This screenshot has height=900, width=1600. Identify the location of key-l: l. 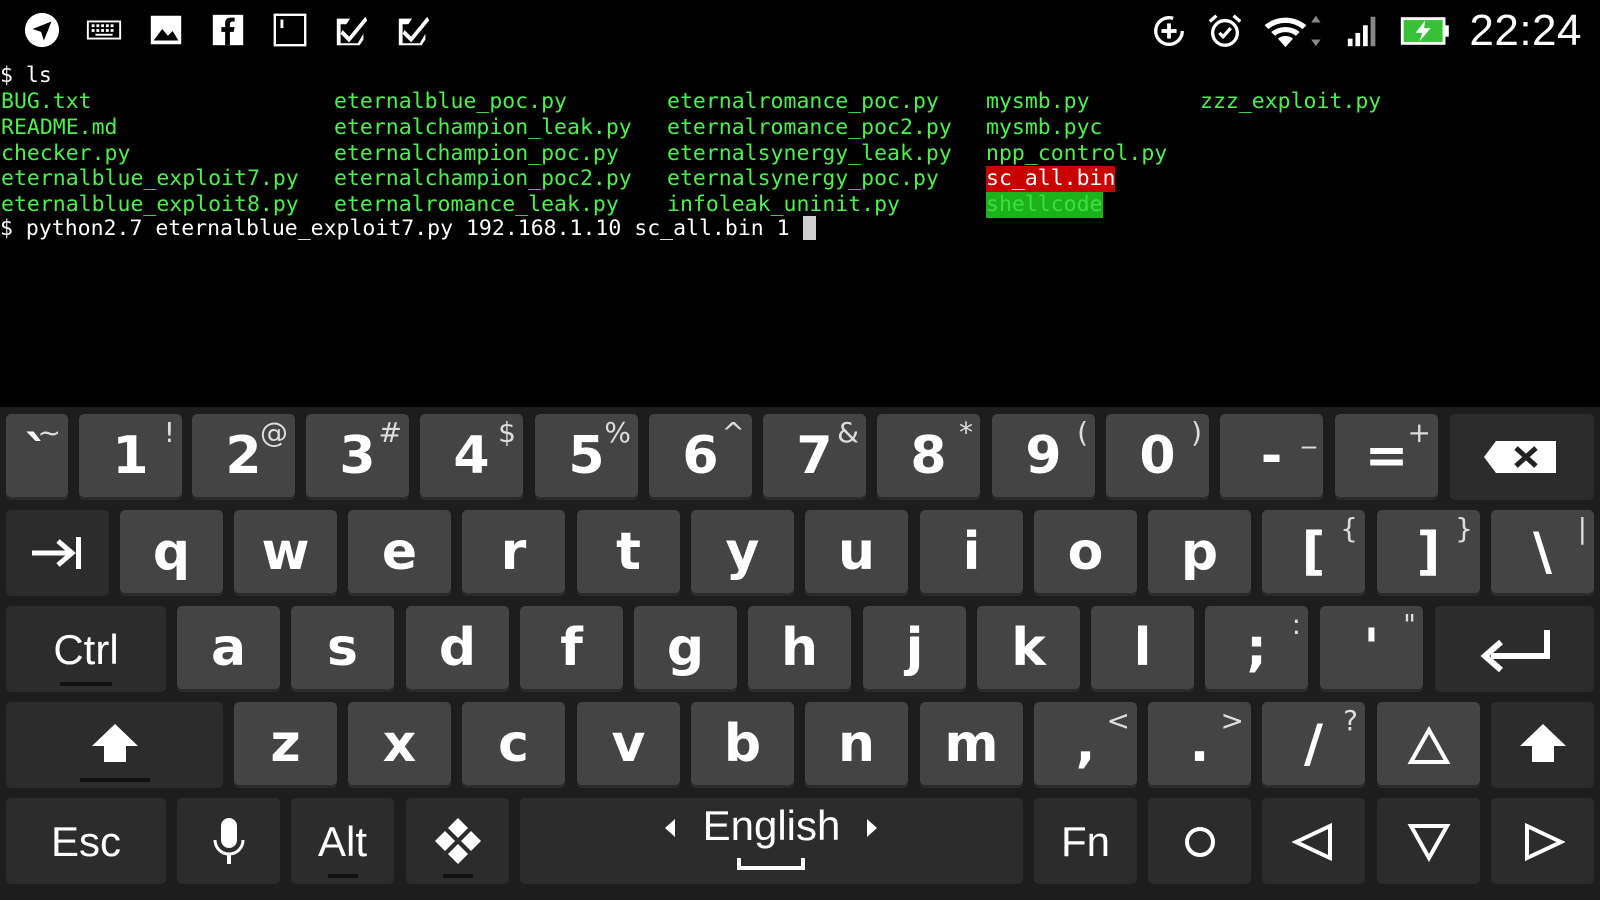
(1142, 649).